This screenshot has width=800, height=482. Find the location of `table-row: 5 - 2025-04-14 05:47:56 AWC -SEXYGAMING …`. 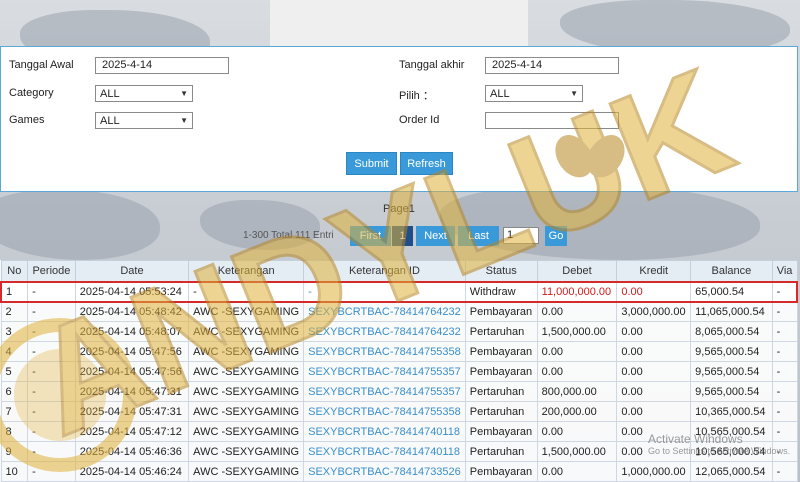

table-row: 5 - 2025-04-14 05:47:56 AWC -SEXYGAMING … is located at coordinates (399, 371).